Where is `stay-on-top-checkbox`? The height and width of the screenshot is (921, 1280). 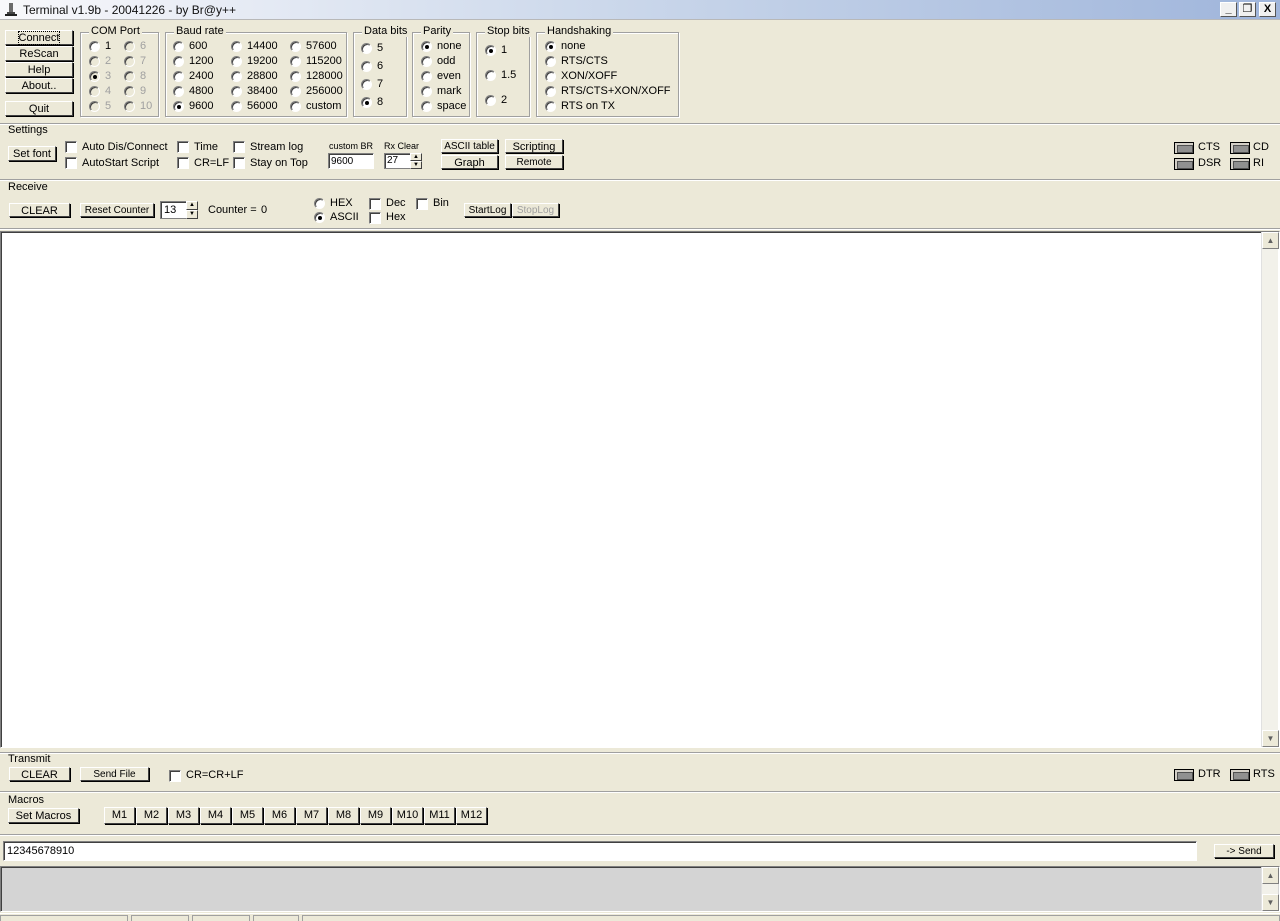
stay-on-top-checkbox is located at coordinates (239, 163).